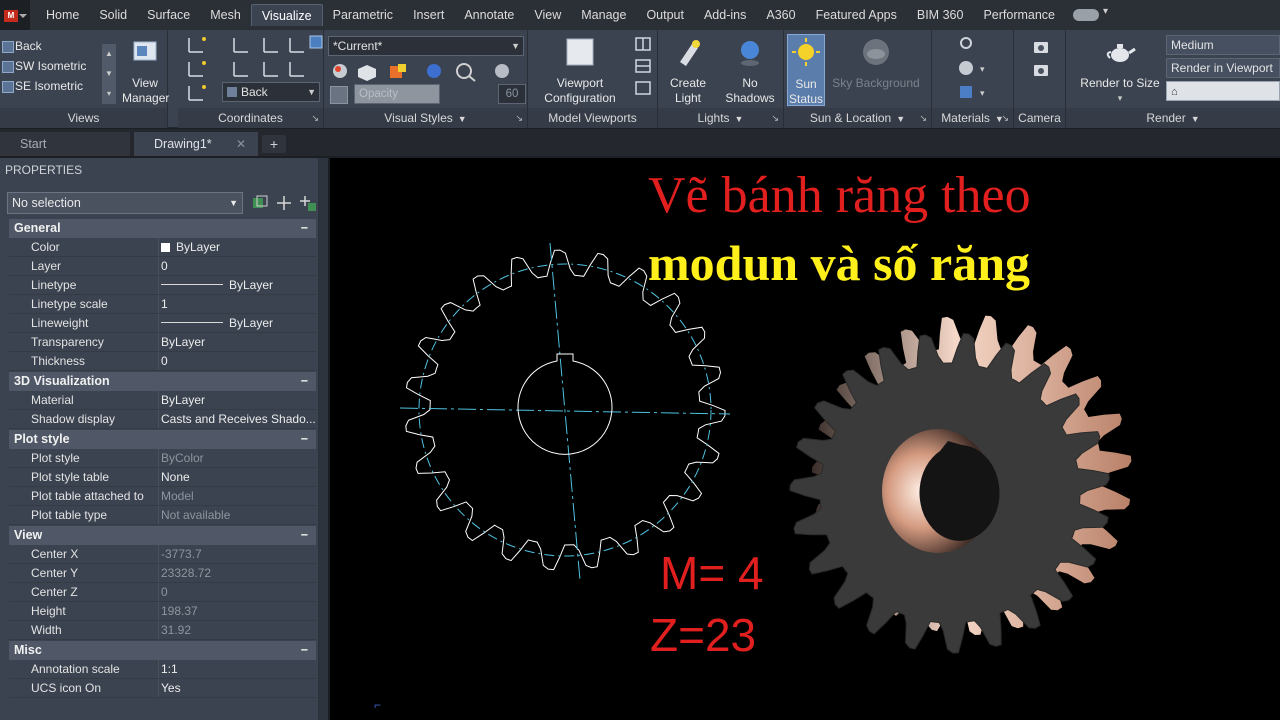  I want to click on tab-home: Home, so click(62, 15).